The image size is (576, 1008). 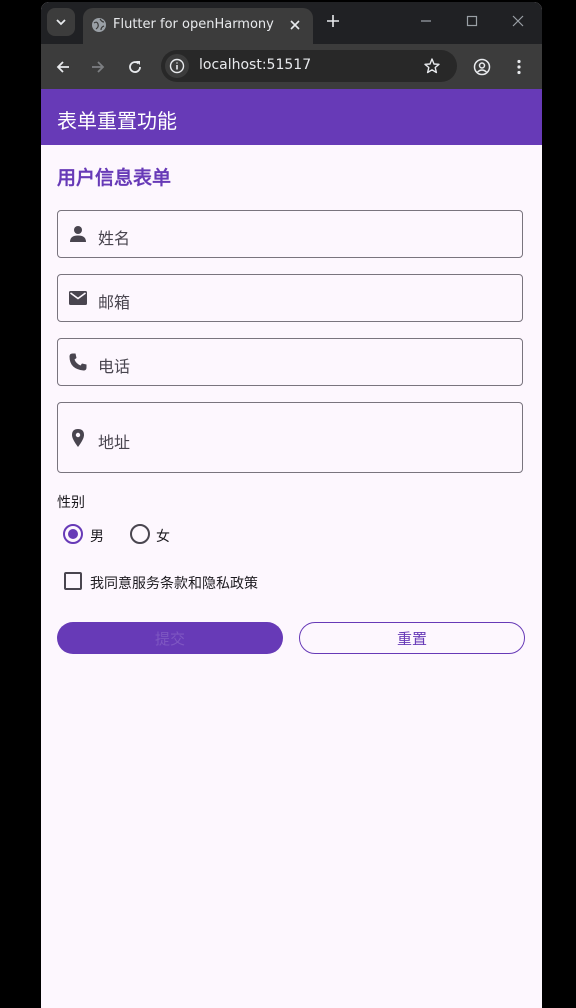 I want to click on phone-label: 电话, so click(x=114, y=366).